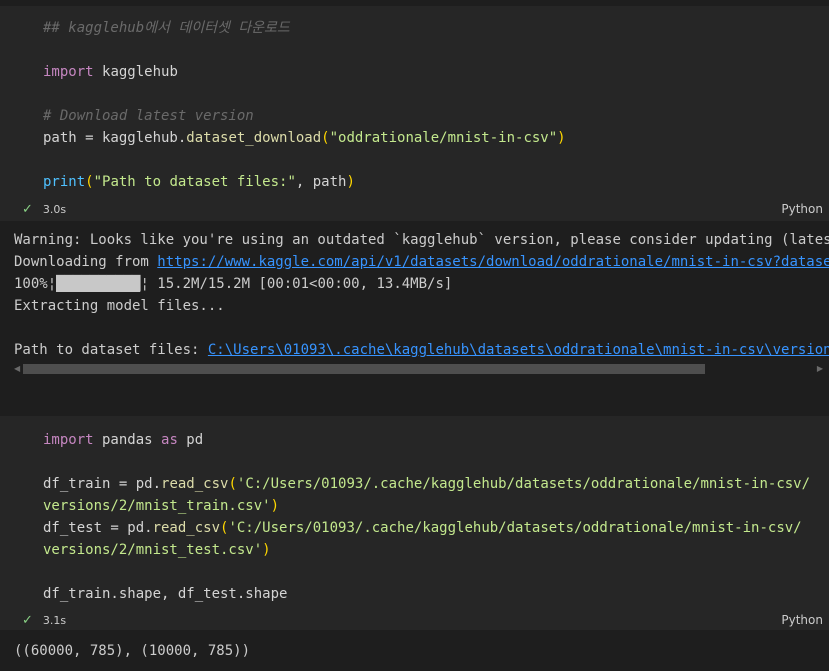 The height and width of the screenshot is (671, 829). Describe the element at coordinates (132, 651) in the screenshot. I see `output-shape-result: ((60000, 785), (10000, 785))` at that location.